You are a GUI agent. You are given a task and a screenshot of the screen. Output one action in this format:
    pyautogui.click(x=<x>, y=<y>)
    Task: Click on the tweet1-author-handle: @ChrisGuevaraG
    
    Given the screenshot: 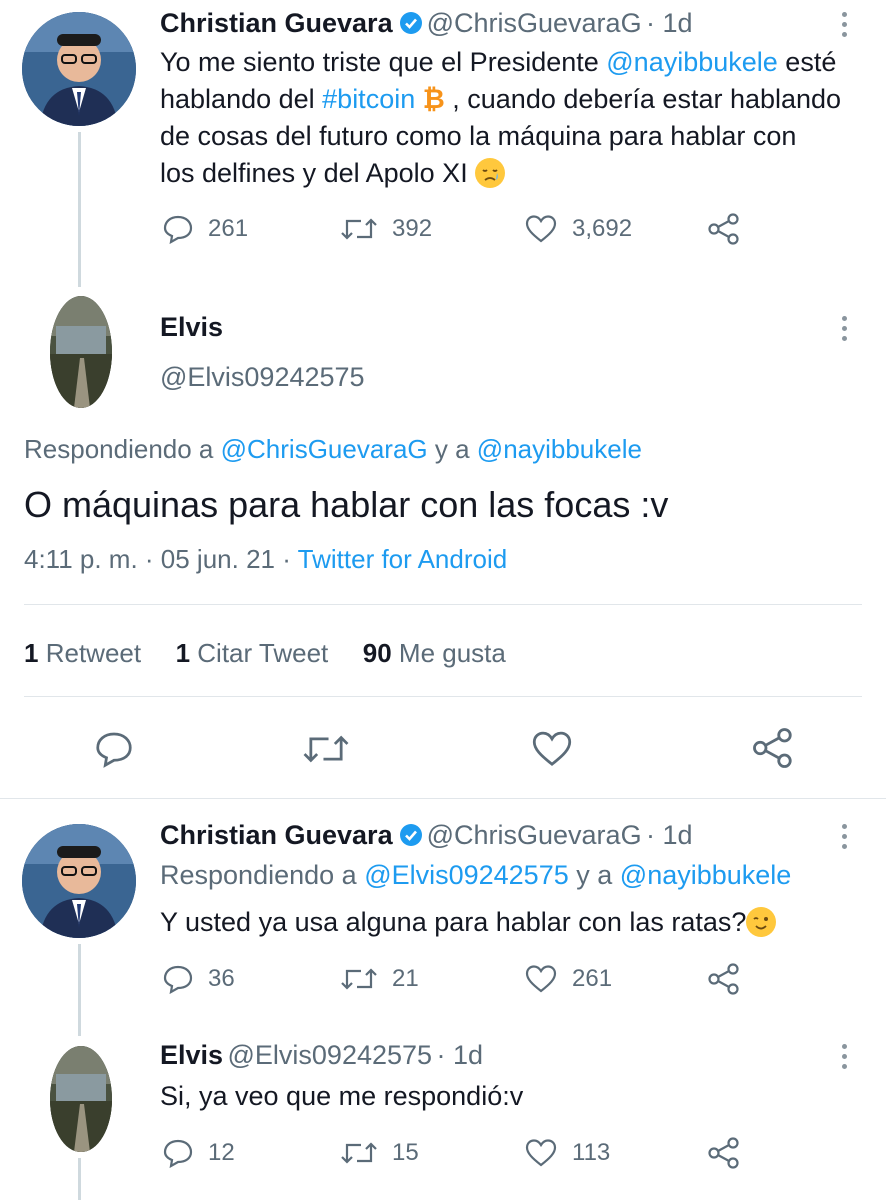 What is the action you would take?
    pyautogui.click(x=534, y=23)
    